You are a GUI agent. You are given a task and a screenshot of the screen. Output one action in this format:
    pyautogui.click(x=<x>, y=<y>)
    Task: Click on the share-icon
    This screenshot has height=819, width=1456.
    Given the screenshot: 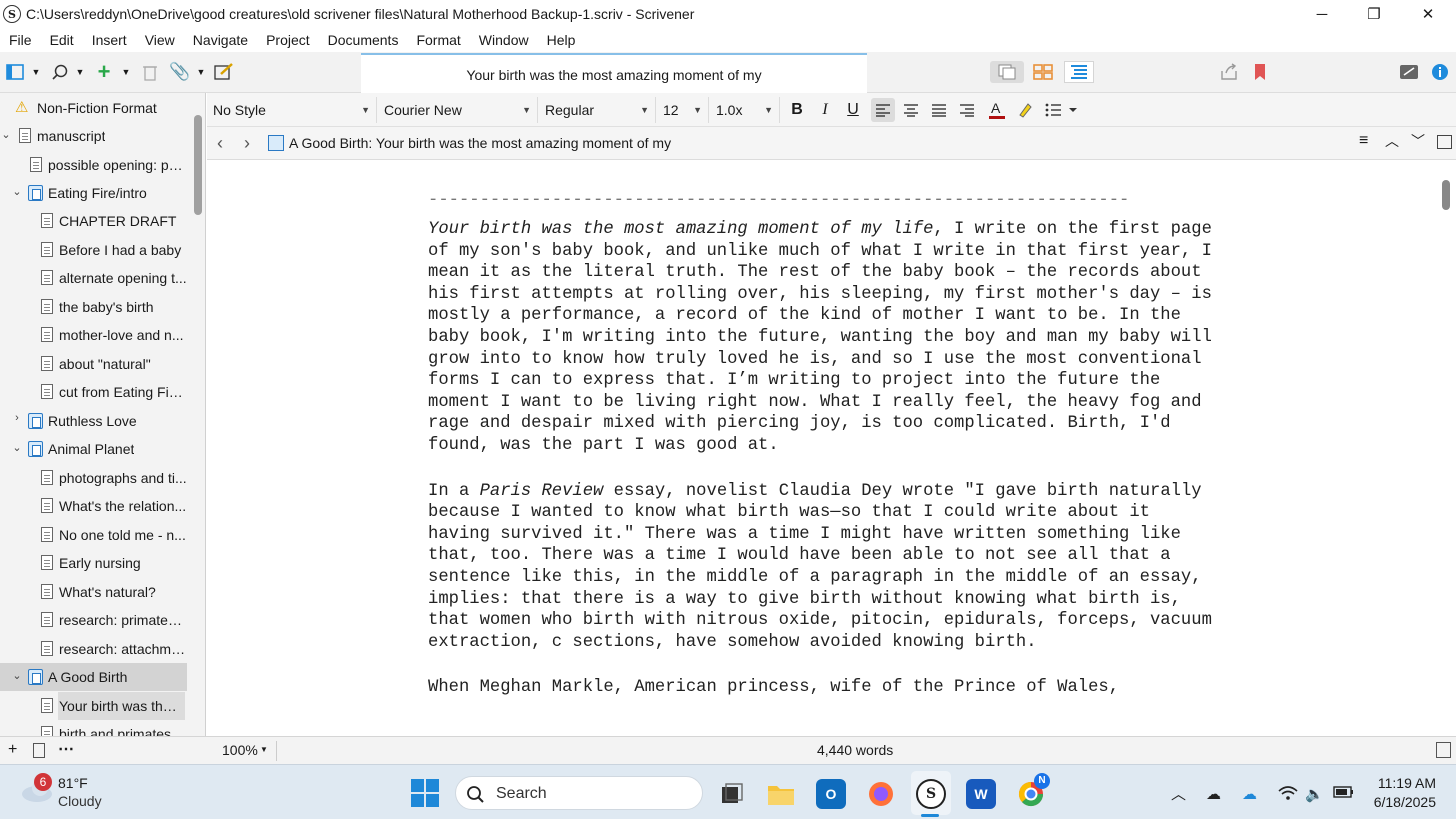 What is the action you would take?
    pyautogui.click(x=1229, y=72)
    